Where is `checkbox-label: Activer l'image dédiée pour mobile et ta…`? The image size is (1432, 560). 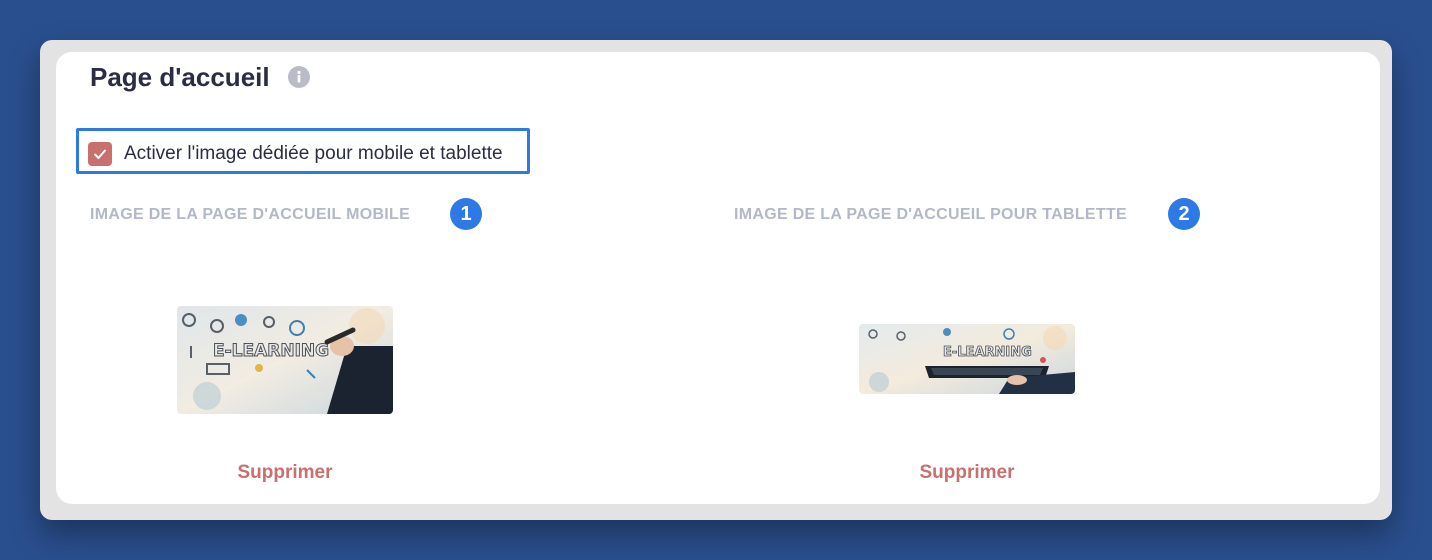 checkbox-label: Activer l'image dédiée pour mobile et ta… is located at coordinates (313, 154).